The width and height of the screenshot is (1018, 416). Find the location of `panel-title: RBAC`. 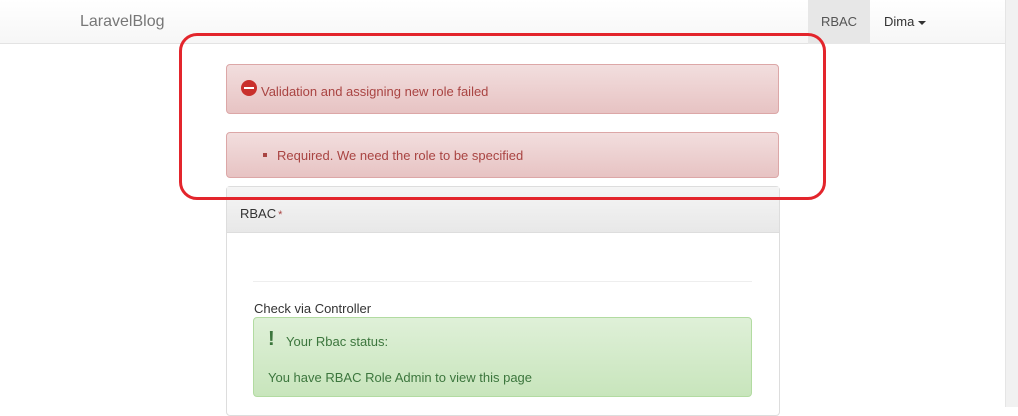

panel-title: RBAC is located at coordinates (258, 213).